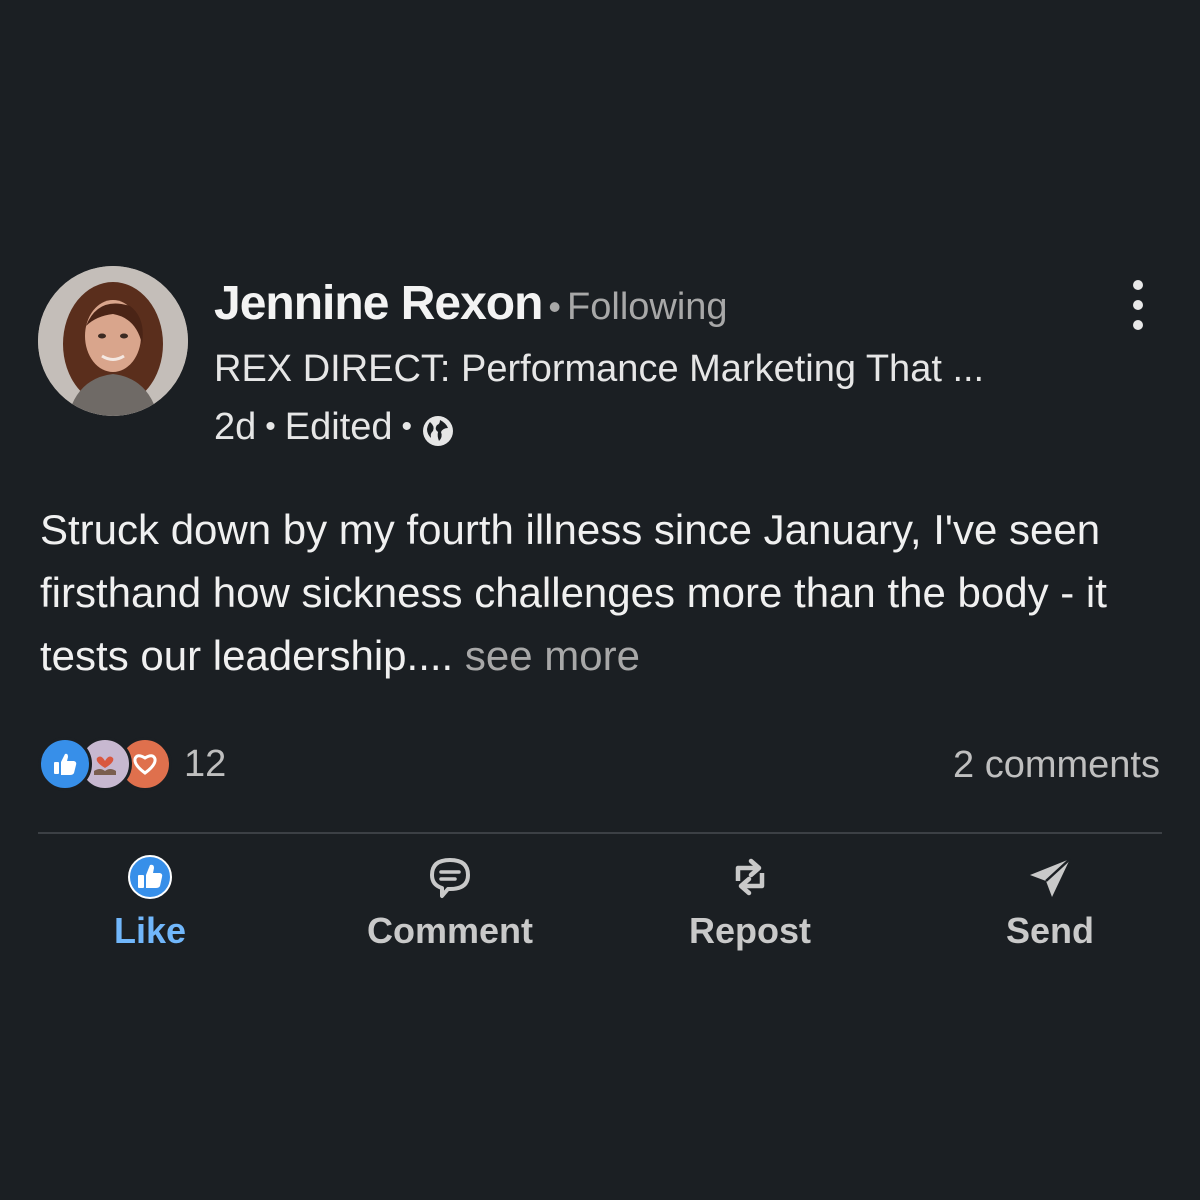  I want to click on avatar-image, so click(113, 341).